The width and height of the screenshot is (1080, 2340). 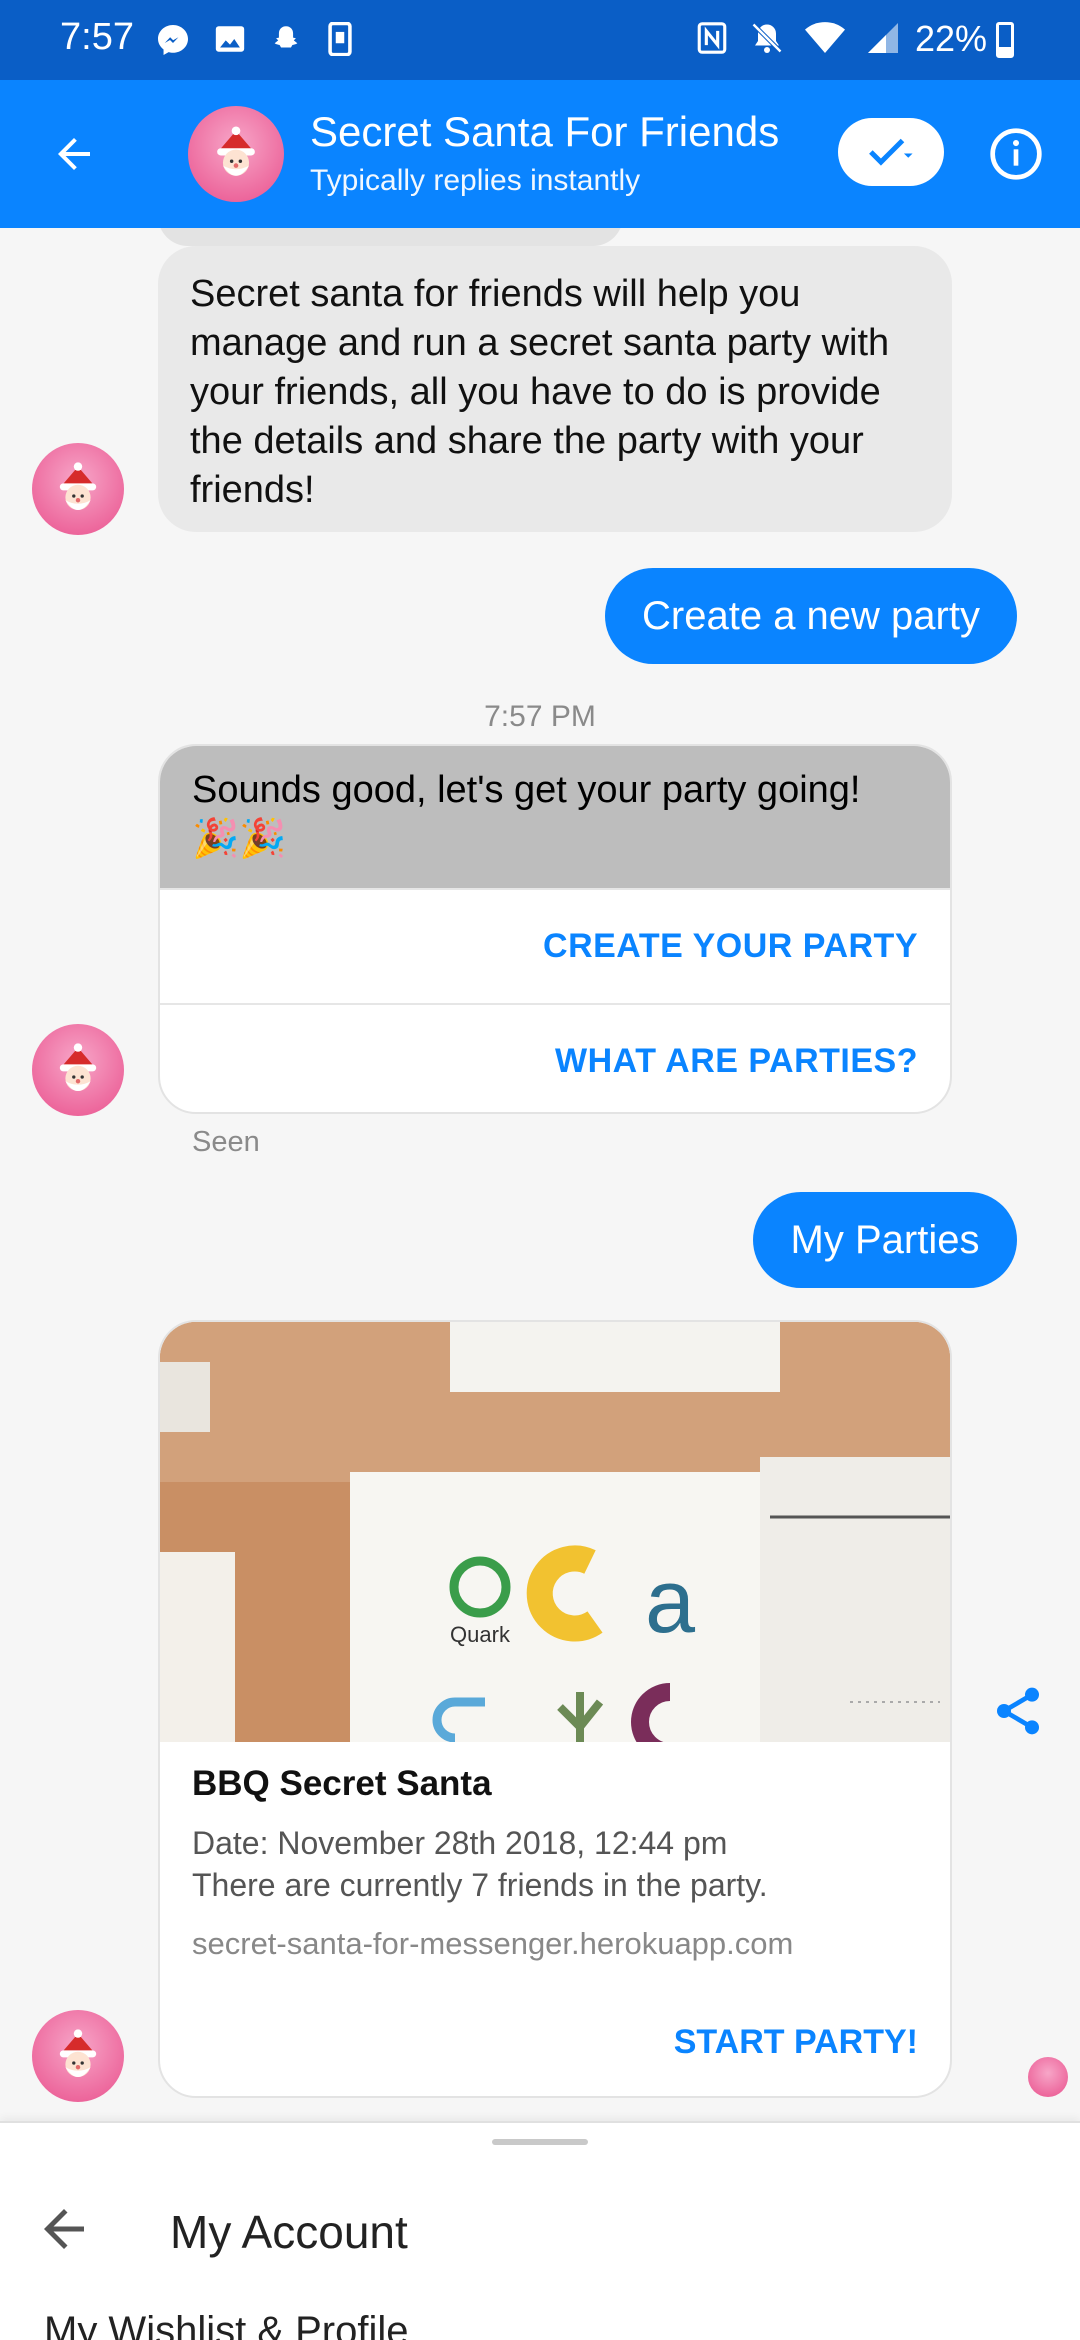 I want to click on share-button, so click(x=1018, y=1711).